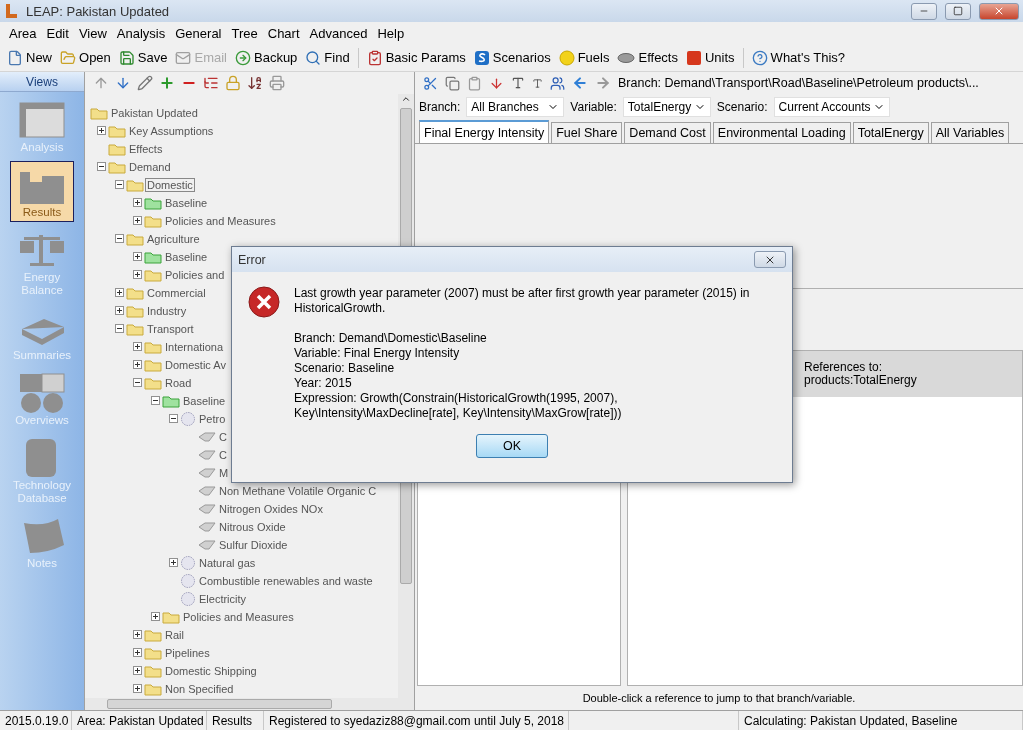 Image resolution: width=1023 pixels, height=730 pixels. What do you see at coordinates (522, 301) in the screenshot?
I see `error-message: Last growth year parameter (2007) must be after first growth year parameter (2015) in HistoricalGrowth.` at bounding box center [522, 301].